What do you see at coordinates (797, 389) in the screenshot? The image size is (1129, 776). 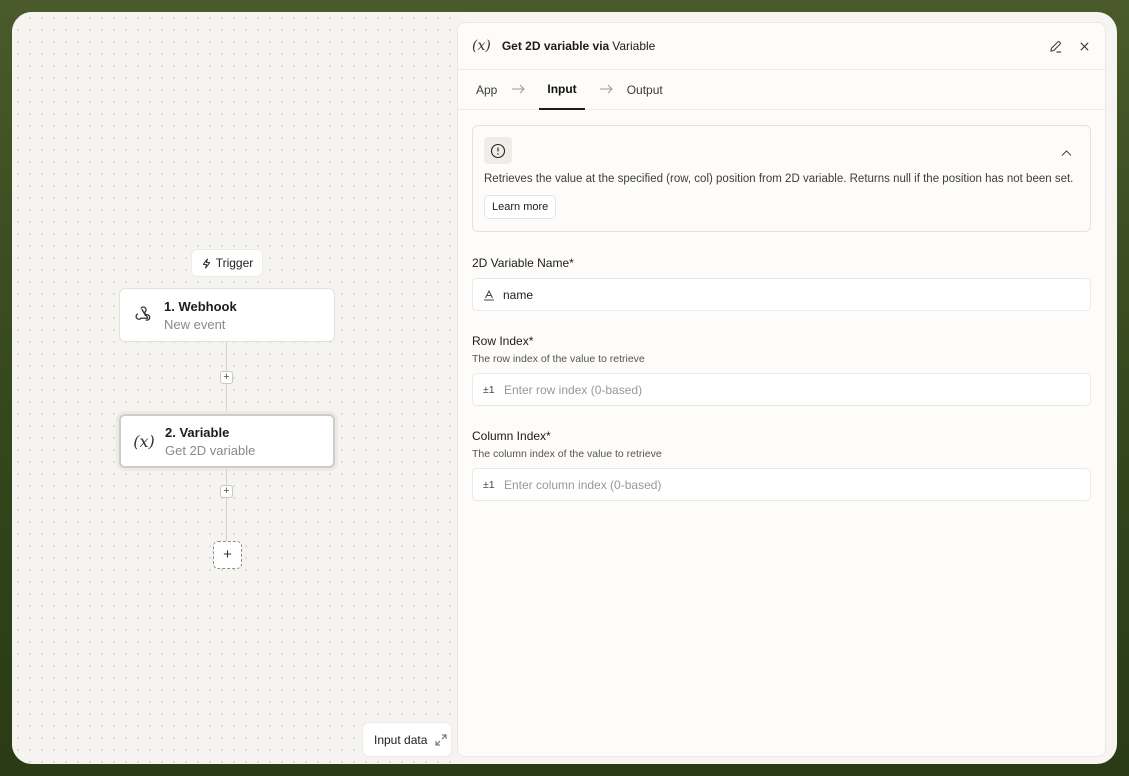 I see `row-index-input` at bounding box center [797, 389].